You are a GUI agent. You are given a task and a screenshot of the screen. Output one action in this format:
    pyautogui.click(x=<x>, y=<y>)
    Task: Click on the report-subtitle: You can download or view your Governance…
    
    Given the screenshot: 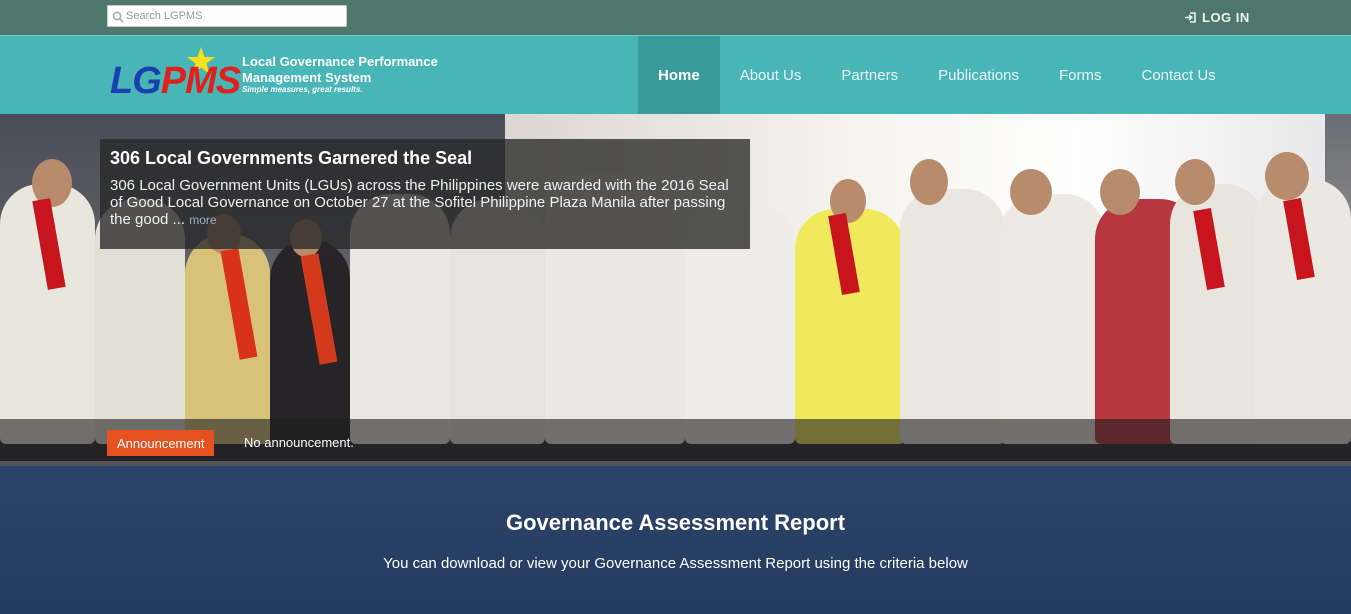 What is the action you would take?
    pyautogui.click(x=675, y=563)
    